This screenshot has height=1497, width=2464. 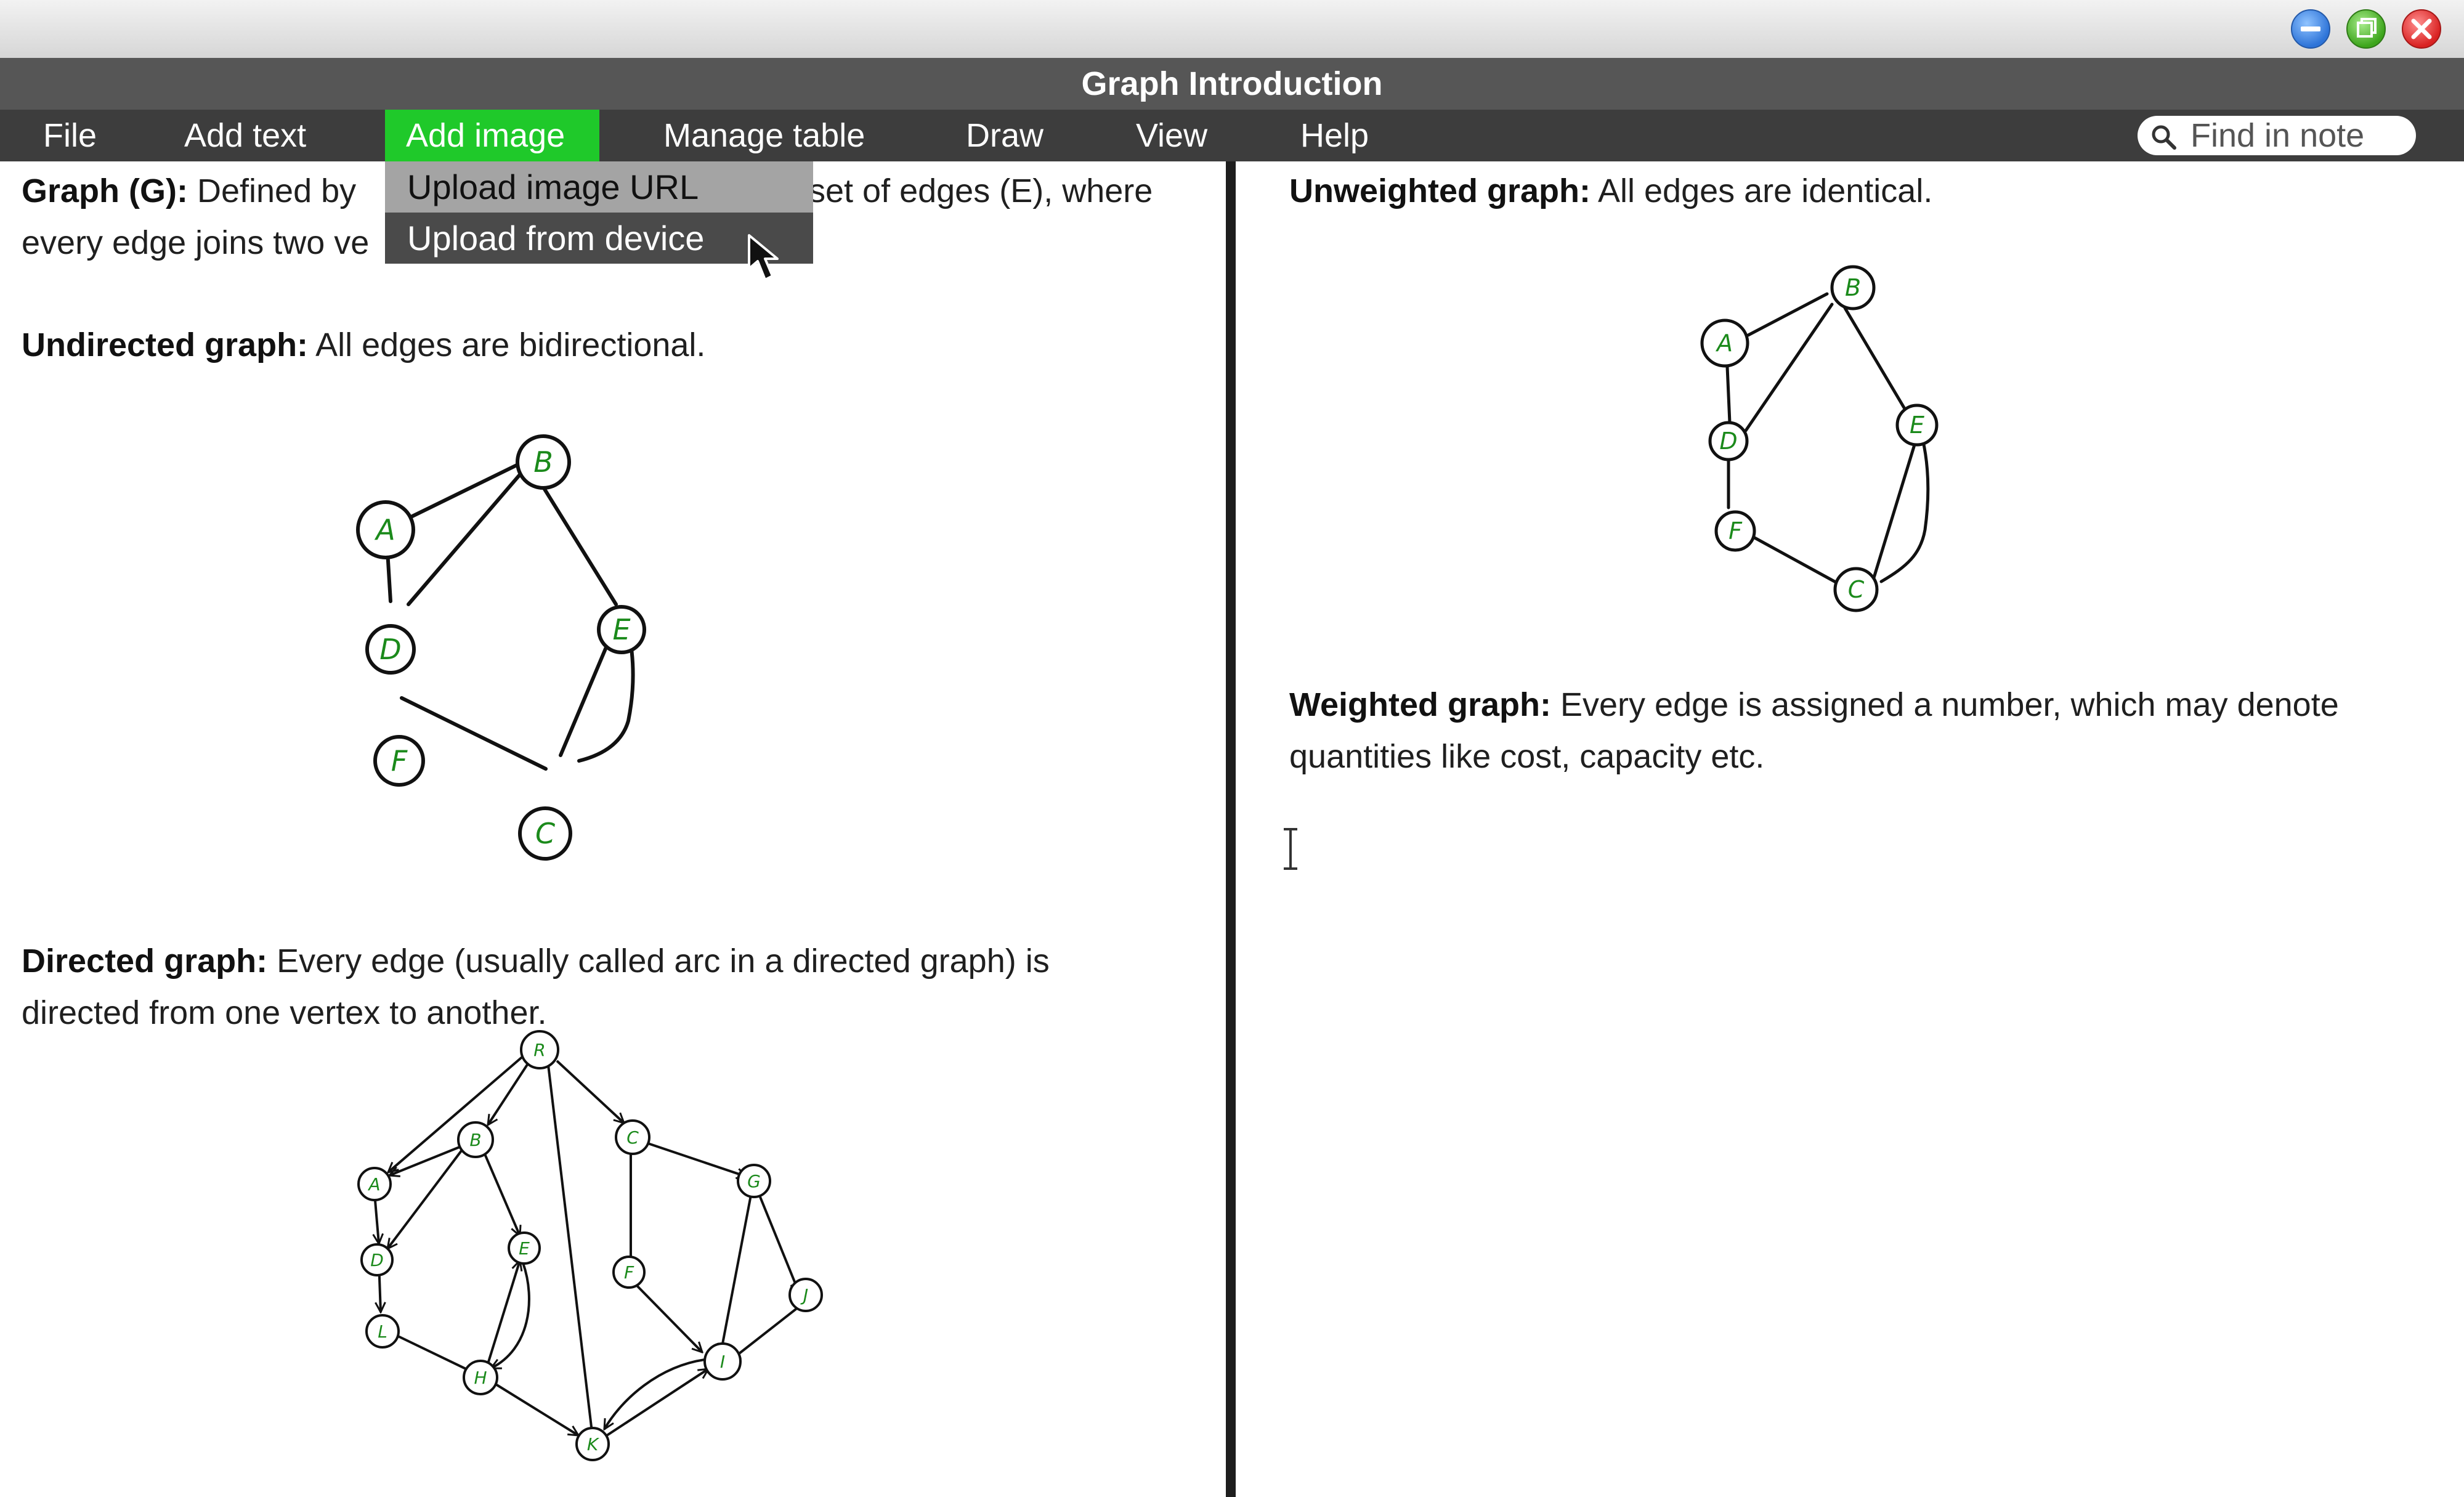 I want to click on menu-draw: Draw, so click(x=1004, y=135).